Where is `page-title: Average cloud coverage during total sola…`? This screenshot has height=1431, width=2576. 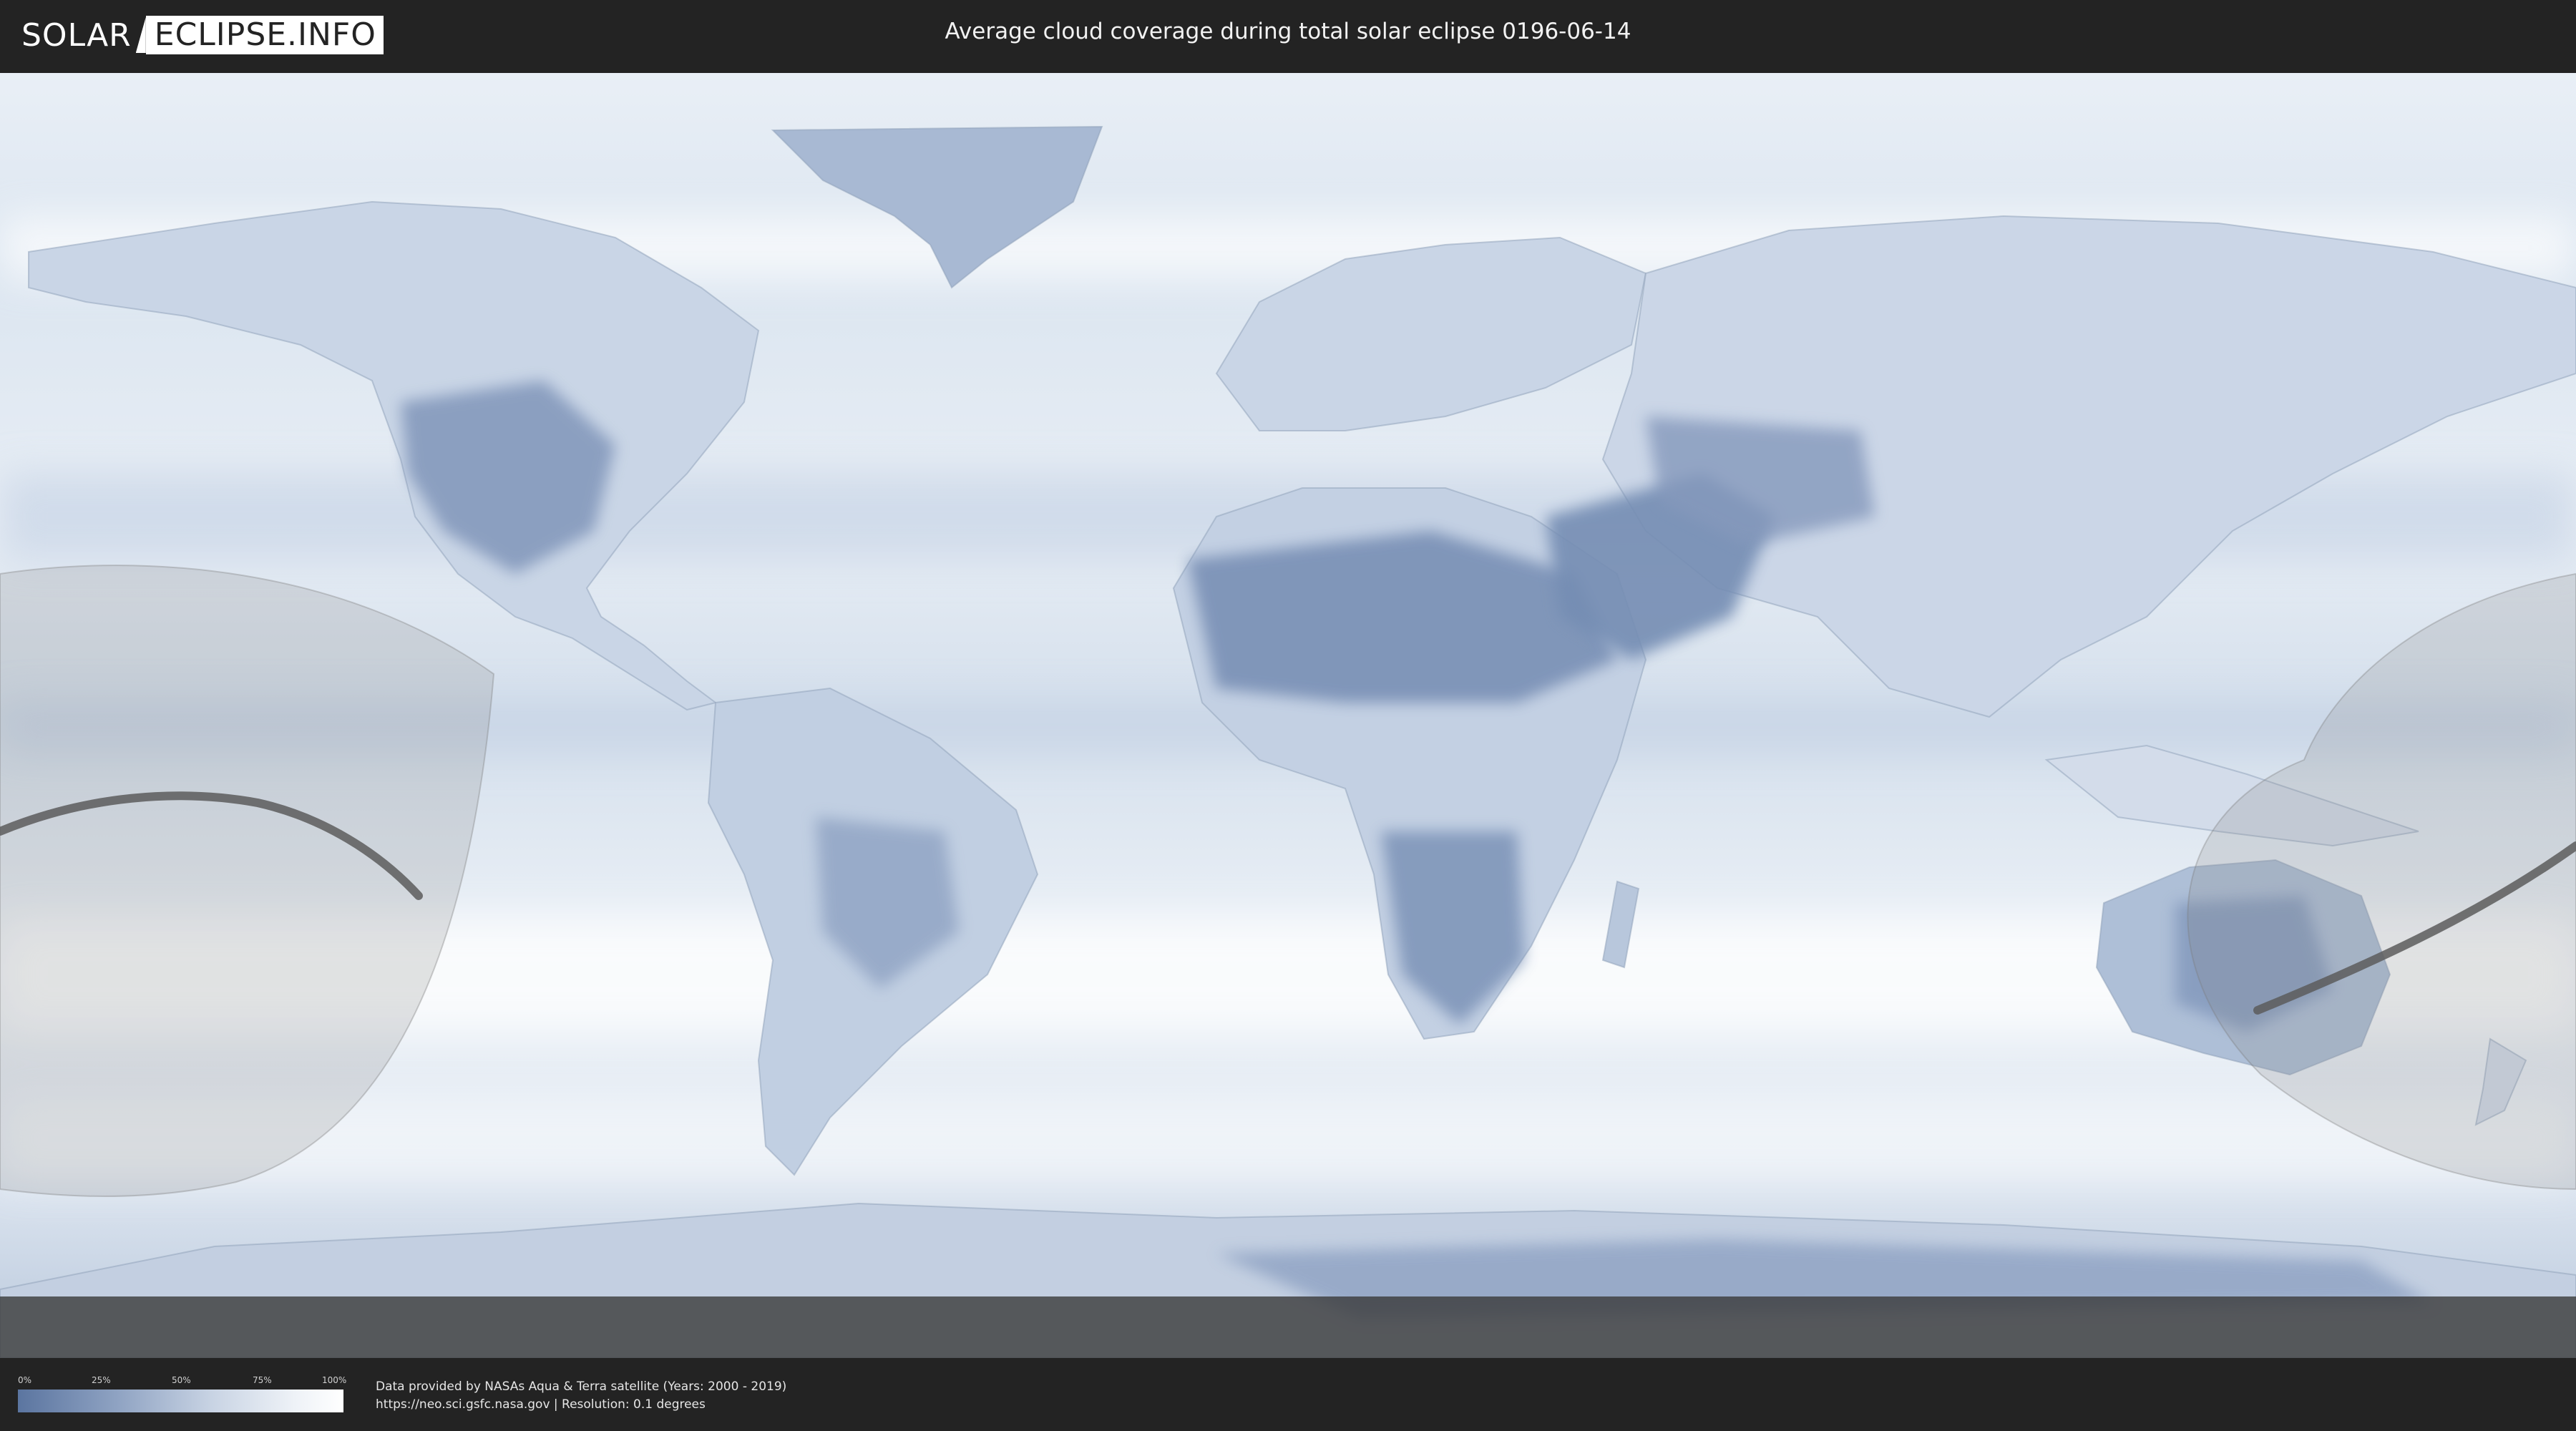
page-title: Average cloud coverage during total sola… is located at coordinates (1288, 31).